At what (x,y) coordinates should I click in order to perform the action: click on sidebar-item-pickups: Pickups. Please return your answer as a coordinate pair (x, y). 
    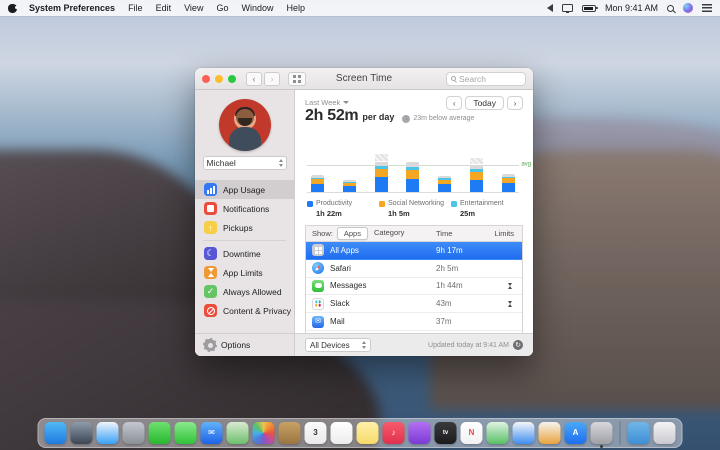
    Looking at the image, I should click on (244, 227).